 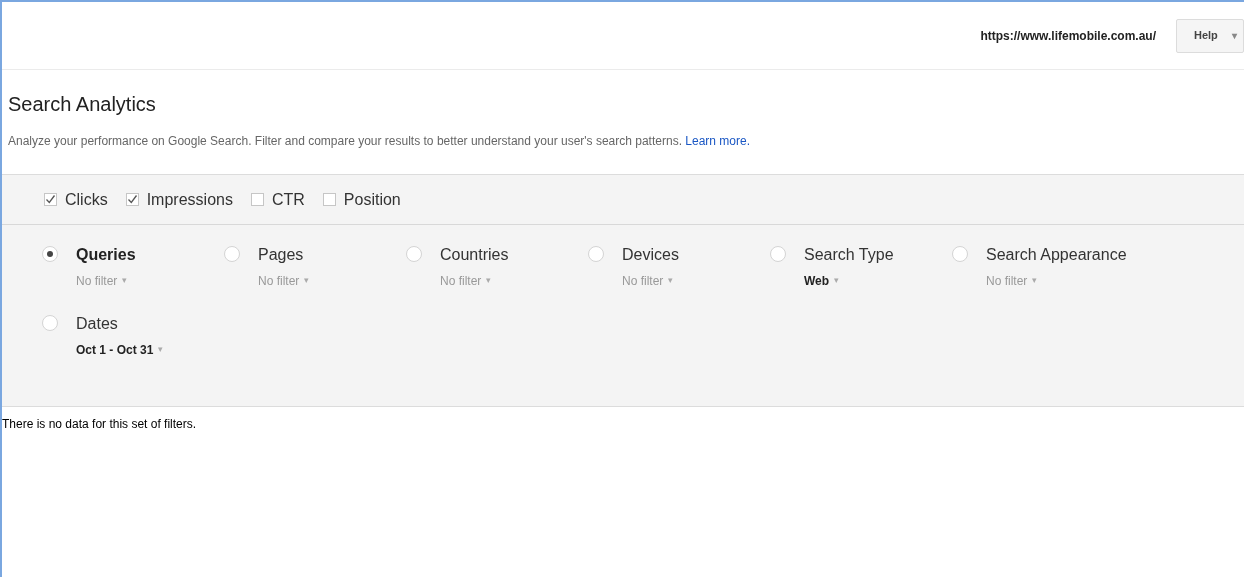 What do you see at coordinates (288, 199) in the screenshot?
I see `checkbox-label: CTR` at bounding box center [288, 199].